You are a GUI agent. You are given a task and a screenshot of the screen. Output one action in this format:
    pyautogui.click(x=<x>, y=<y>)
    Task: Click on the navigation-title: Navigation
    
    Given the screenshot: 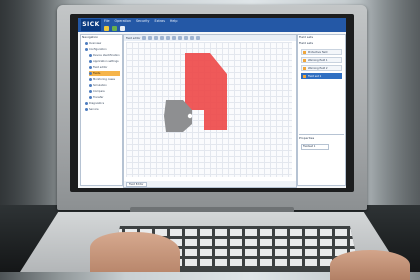 What is the action you would take?
    pyautogui.click(x=90, y=37)
    